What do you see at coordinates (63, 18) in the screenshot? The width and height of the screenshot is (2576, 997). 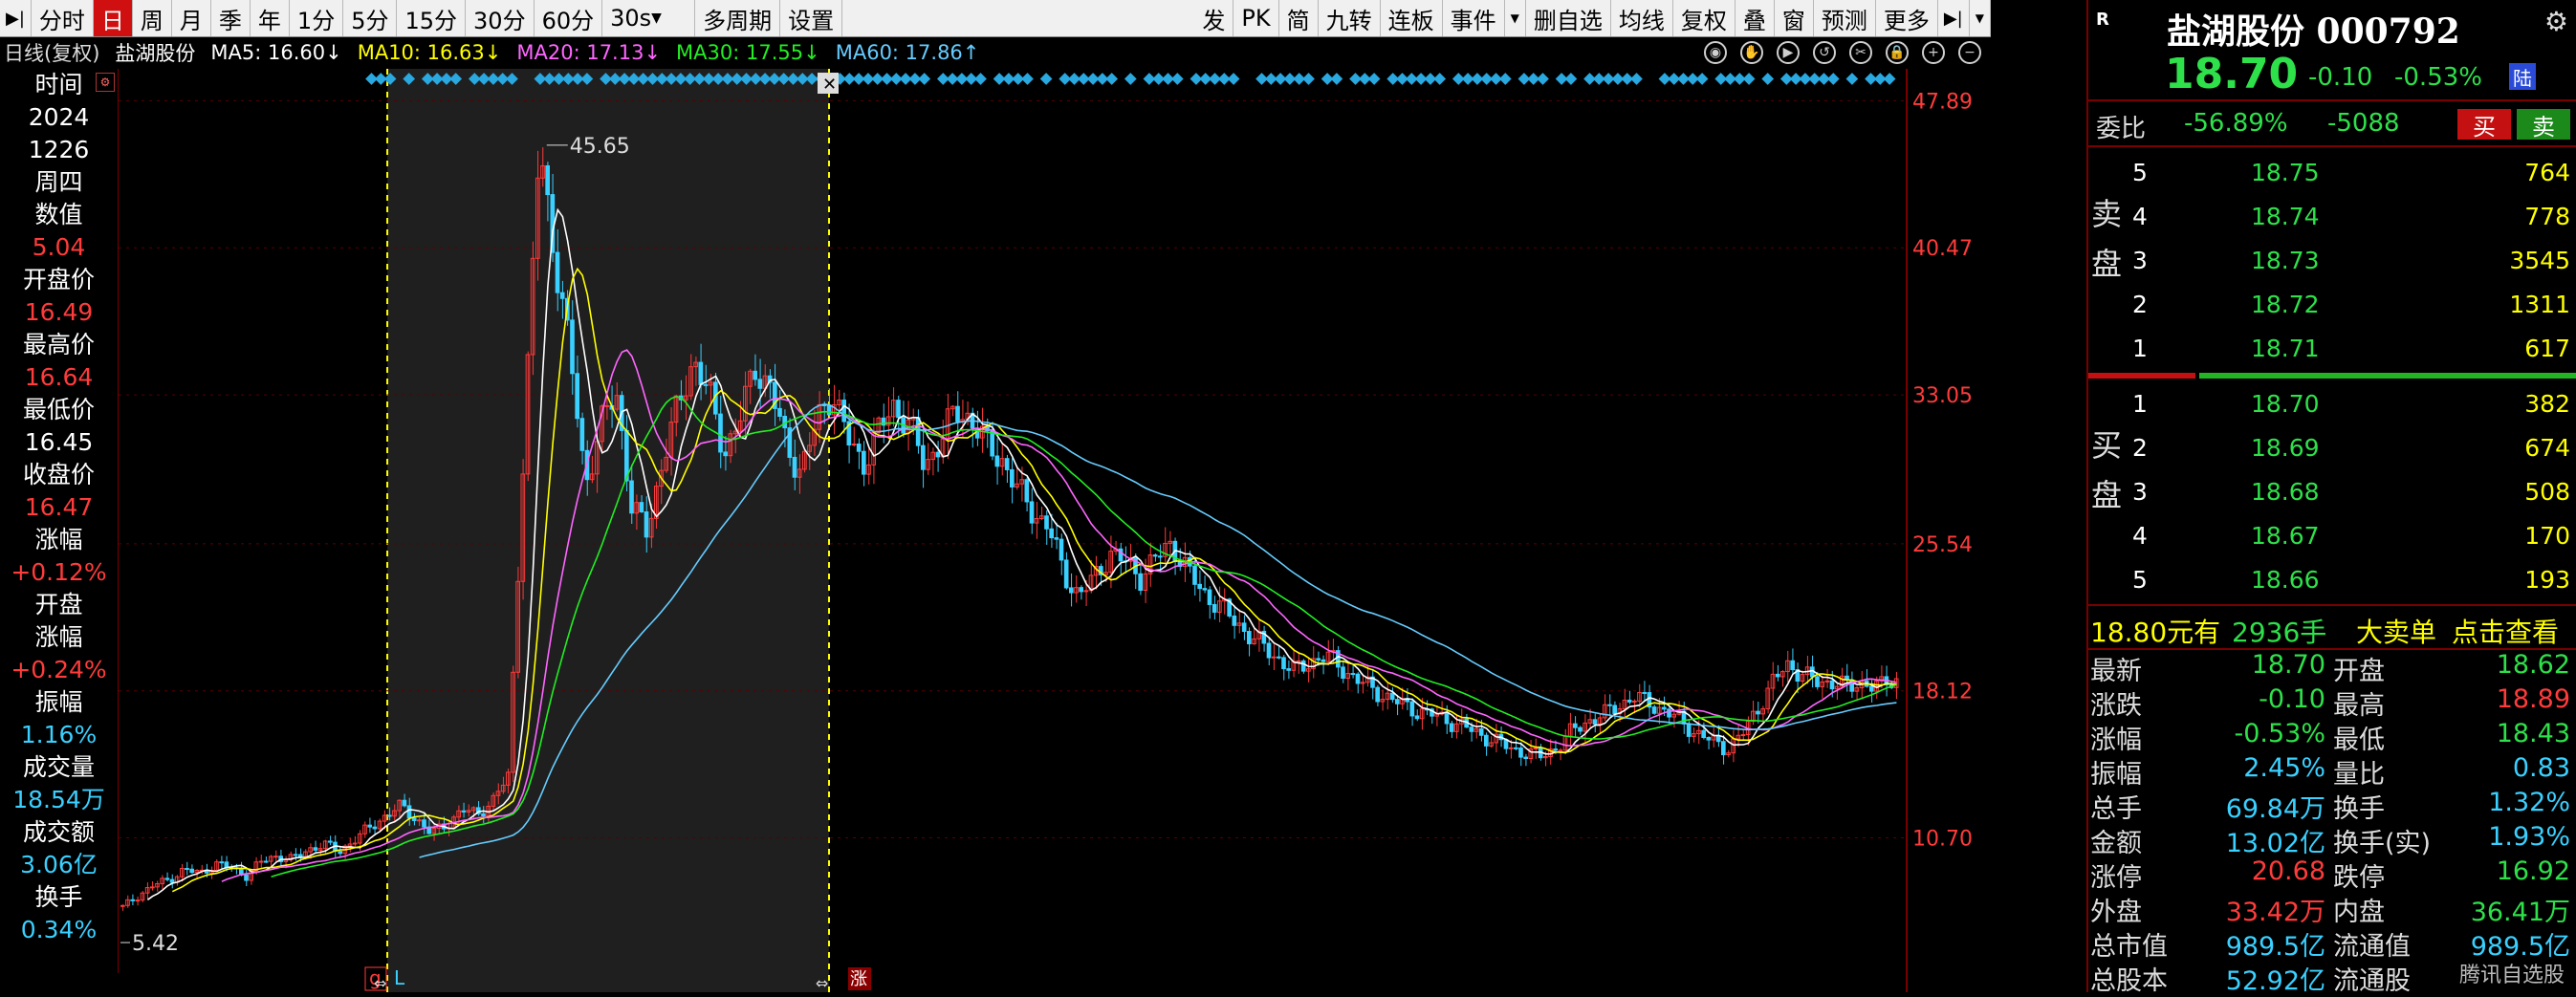 I see `tab-period-0: 分时` at bounding box center [63, 18].